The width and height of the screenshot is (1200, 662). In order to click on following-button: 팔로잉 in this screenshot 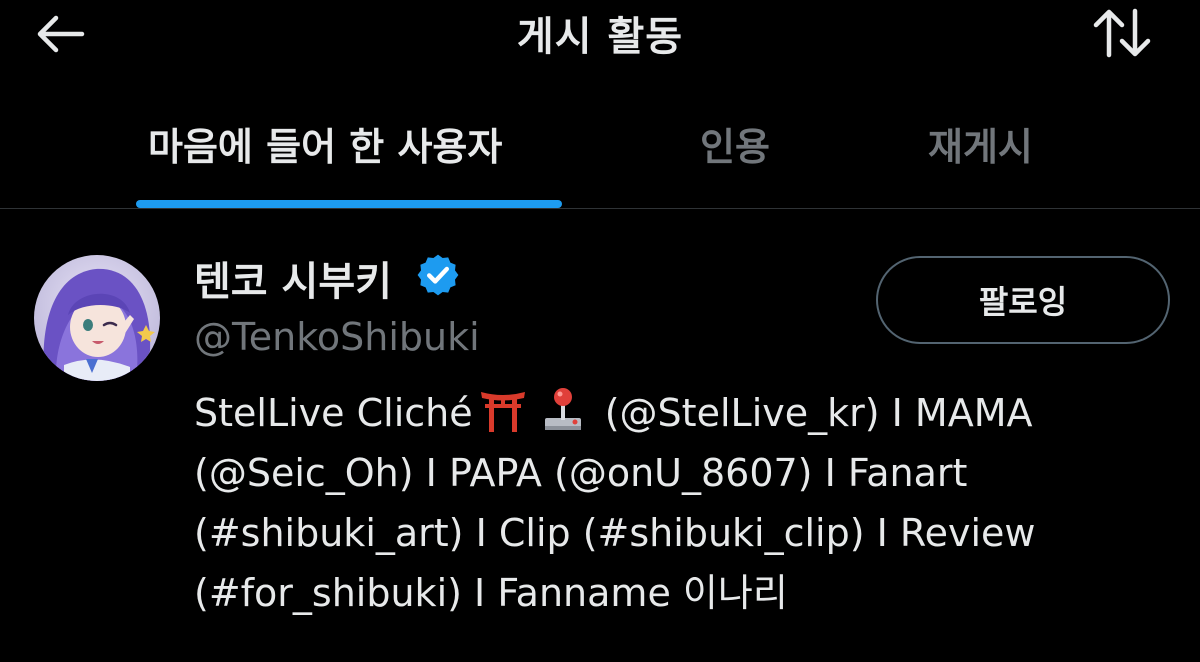, I will do `click(1023, 300)`.